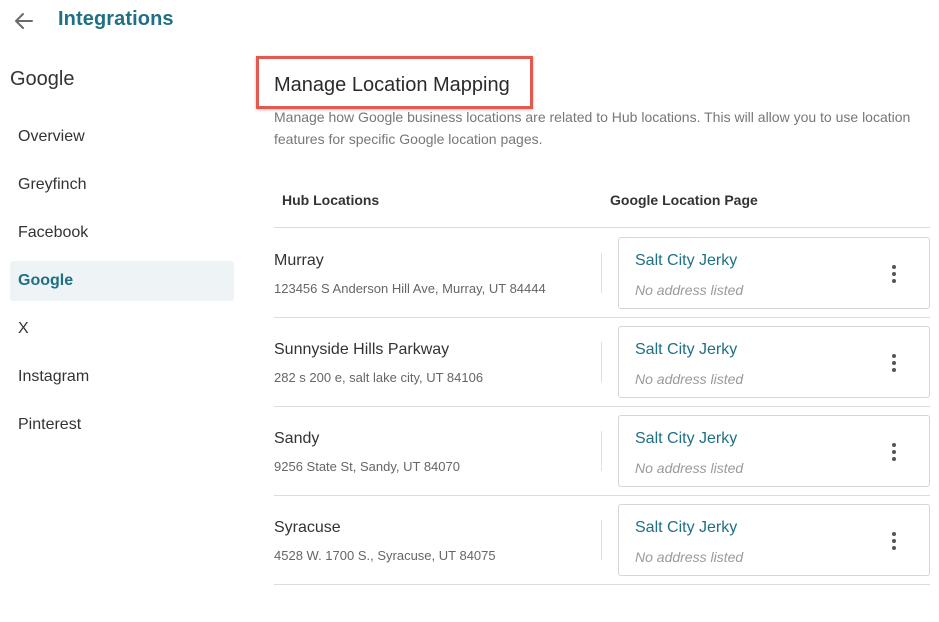 The image size is (939, 622). What do you see at coordinates (602, 209) in the screenshot?
I see `table-header: Hub Locations Google Location Page` at bounding box center [602, 209].